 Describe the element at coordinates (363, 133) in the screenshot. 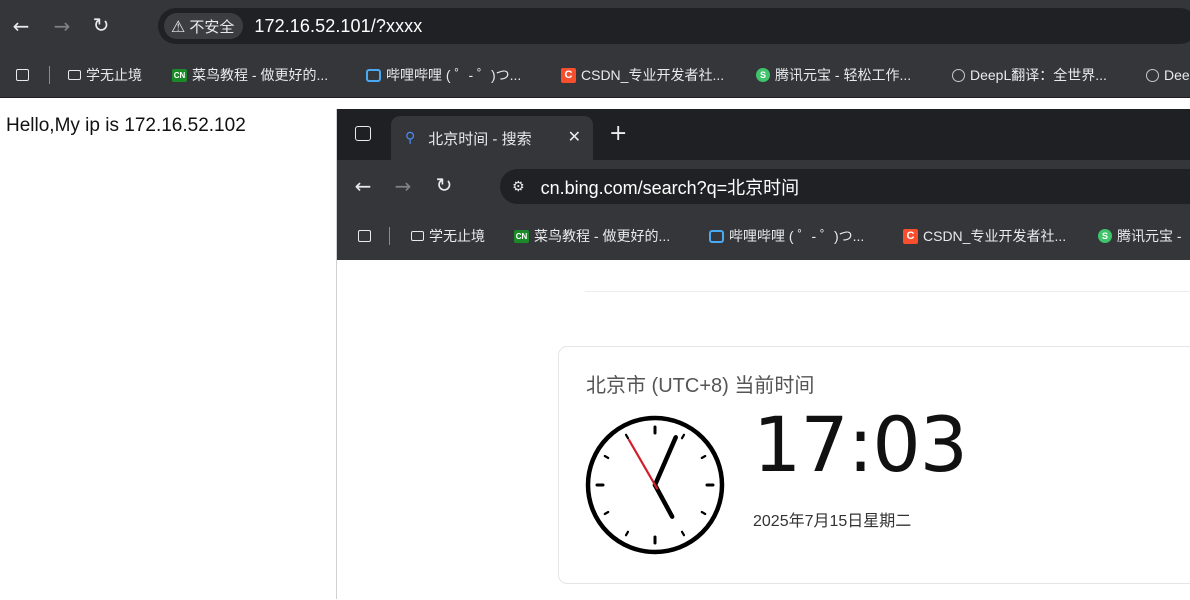

I see `tab-actions-icon` at that location.